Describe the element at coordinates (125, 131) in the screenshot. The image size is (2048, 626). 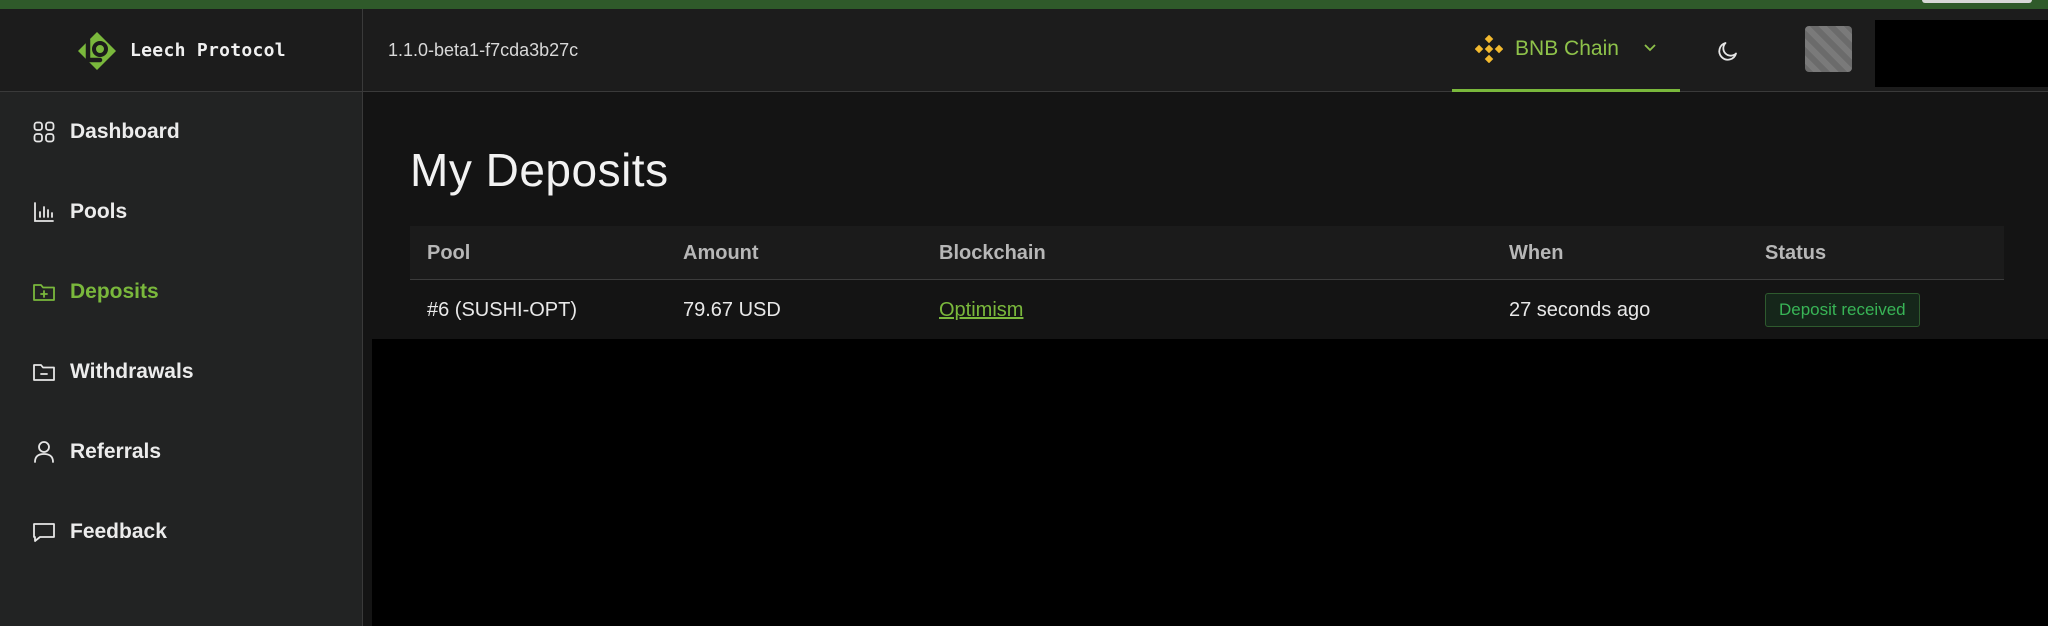
I see `sidebar-item-label: Dashboard` at that location.